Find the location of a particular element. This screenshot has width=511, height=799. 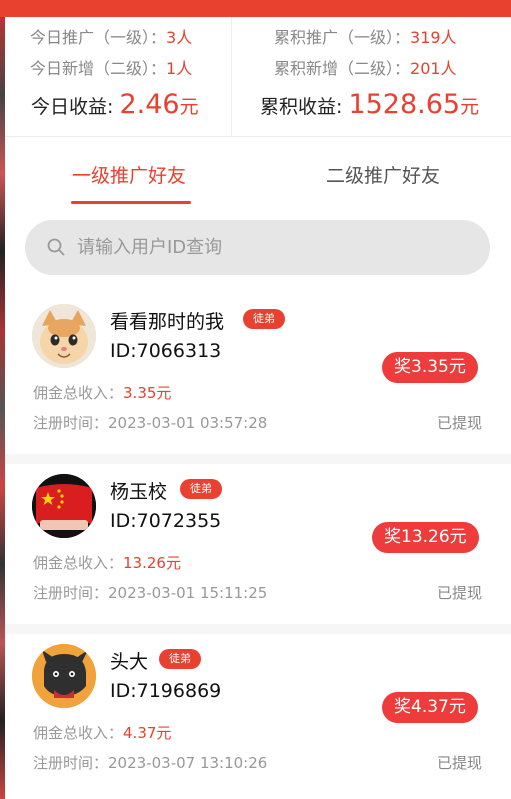

total-promote-stat: 累积推广（一级）：319人 is located at coordinates (365, 36).